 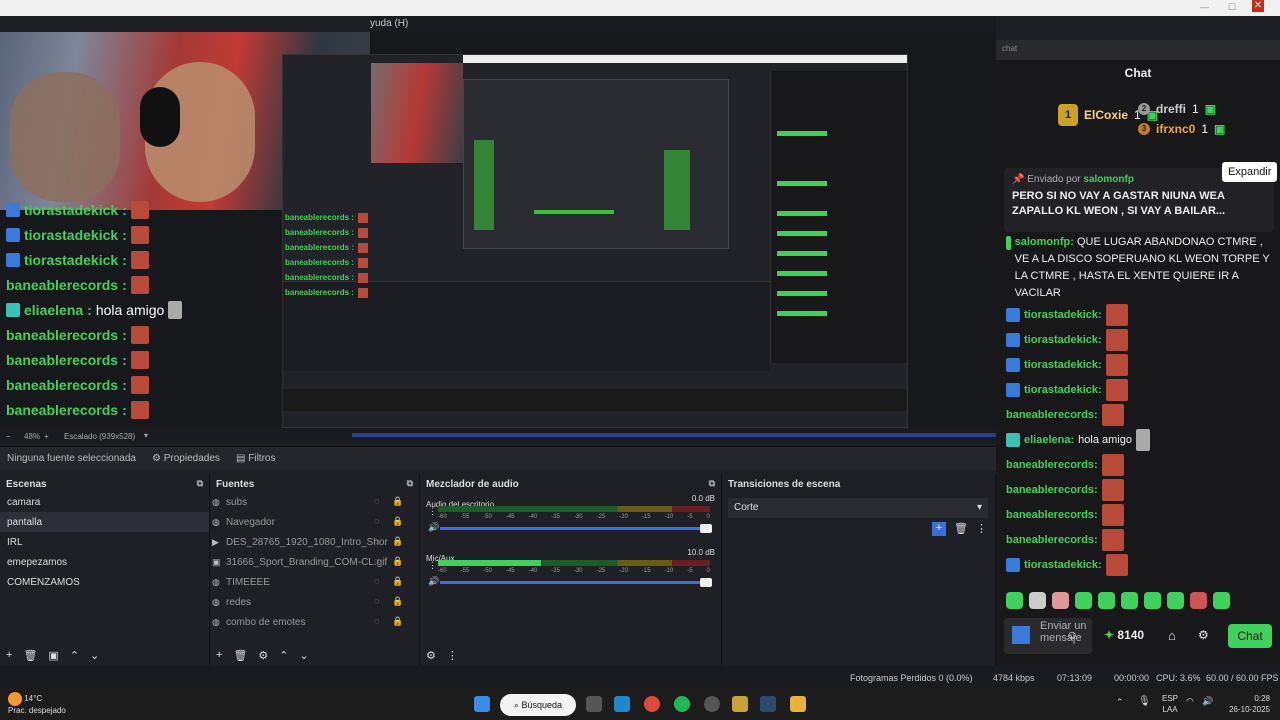 I want to click on emoji-icon: ☺, so click(x=1072, y=635).